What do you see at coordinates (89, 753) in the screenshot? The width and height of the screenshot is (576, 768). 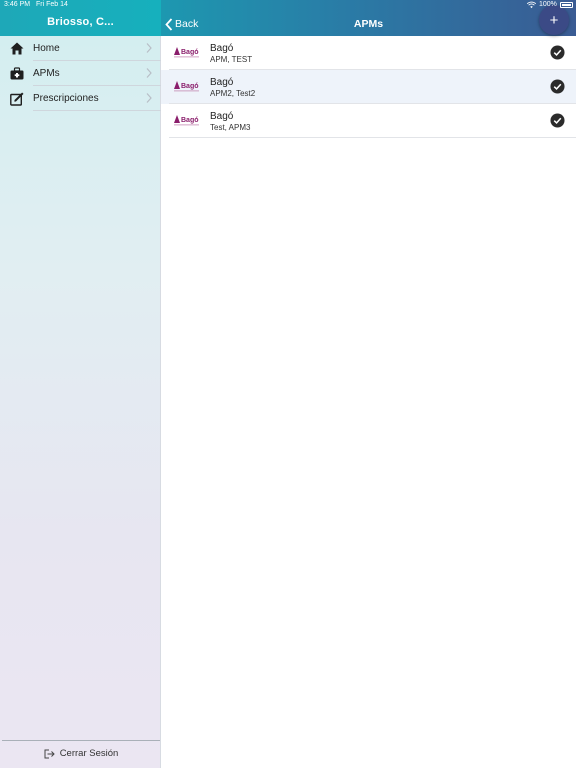 I see `logout-label: Cerrar Sesión` at bounding box center [89, 753].